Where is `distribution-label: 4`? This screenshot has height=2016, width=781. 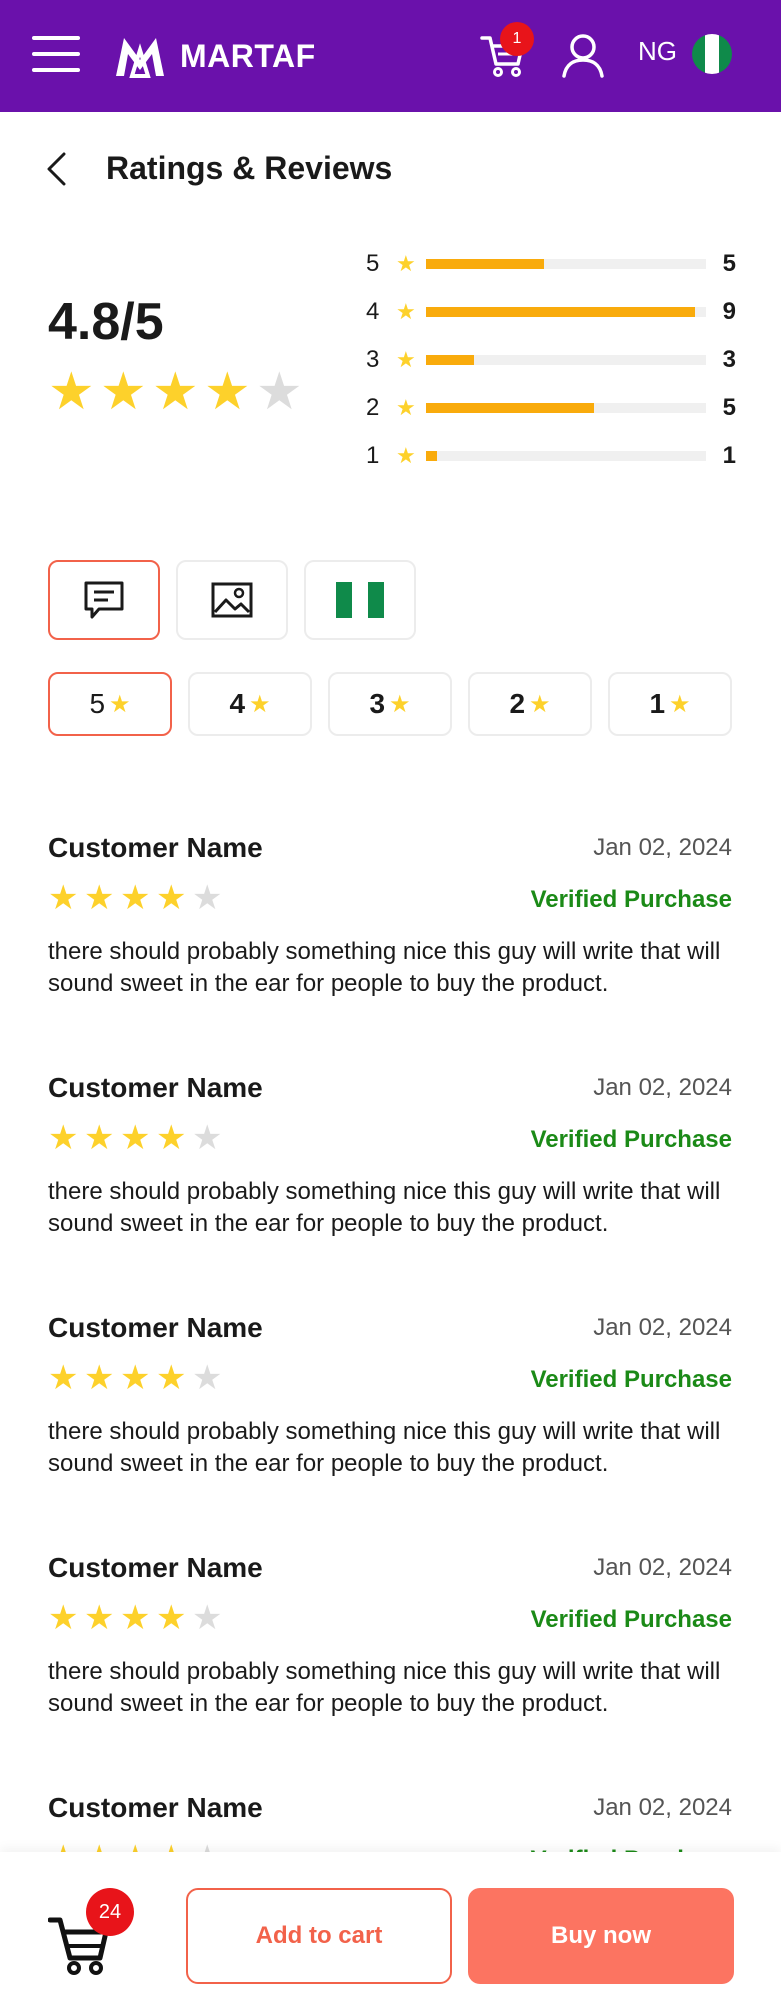
distribution-label: 4 is located at coordinates (373, 311).